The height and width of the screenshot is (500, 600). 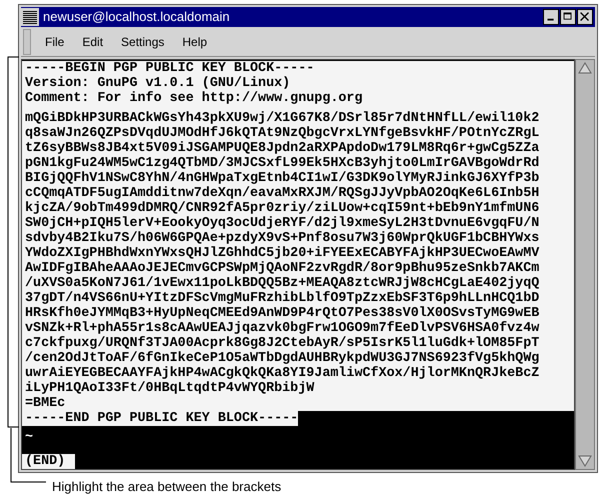 What do you see at coordinates (167, 487) in the screenshot?
I see `annotation-caption: Highlight the area between the brackets` at bounding box center [167, 487].